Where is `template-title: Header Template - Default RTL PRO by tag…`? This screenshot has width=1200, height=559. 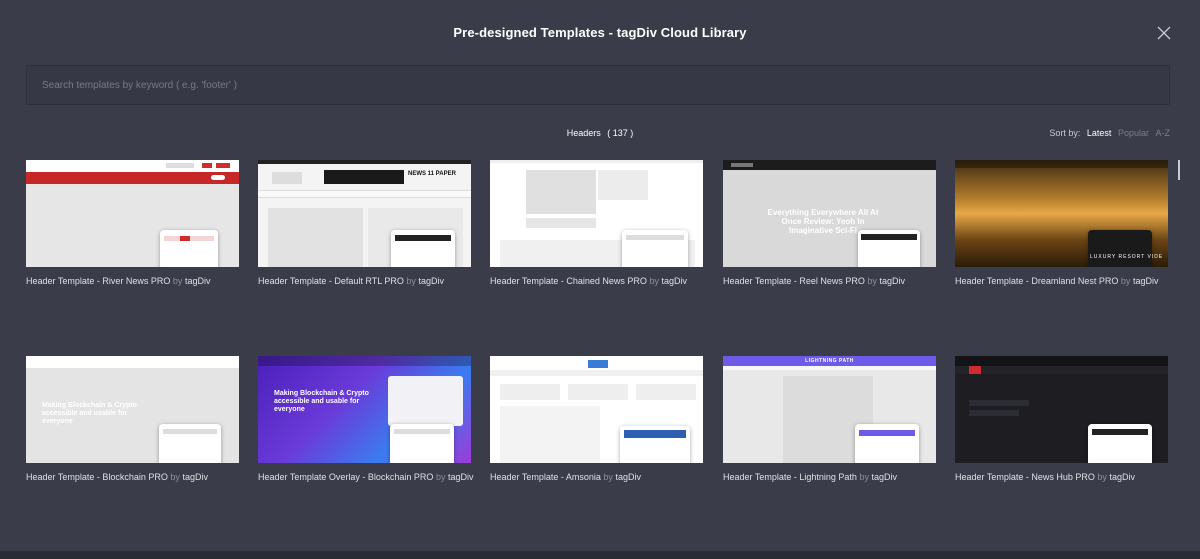 template-title: Header Template - Default RTL PRO by tag… is located at coordinates (351, 281).